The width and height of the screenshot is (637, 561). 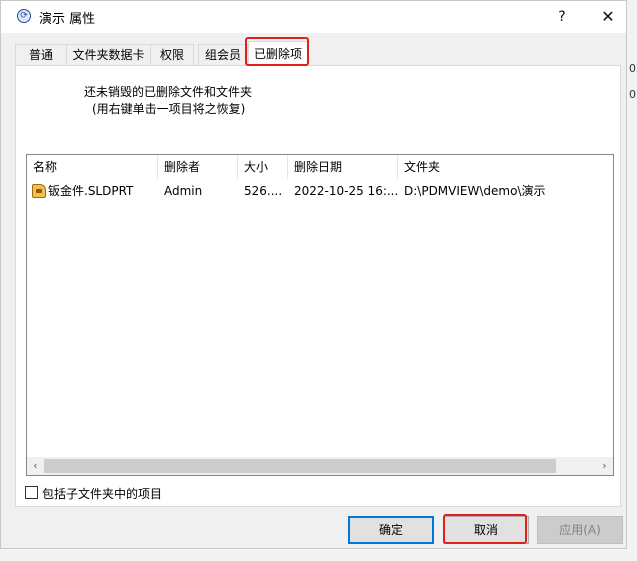 What do you see at coordinates (198, 167) in the screenshot?
I see `column-header-deleted-by: 删除者` at bounding box center [198, 167].